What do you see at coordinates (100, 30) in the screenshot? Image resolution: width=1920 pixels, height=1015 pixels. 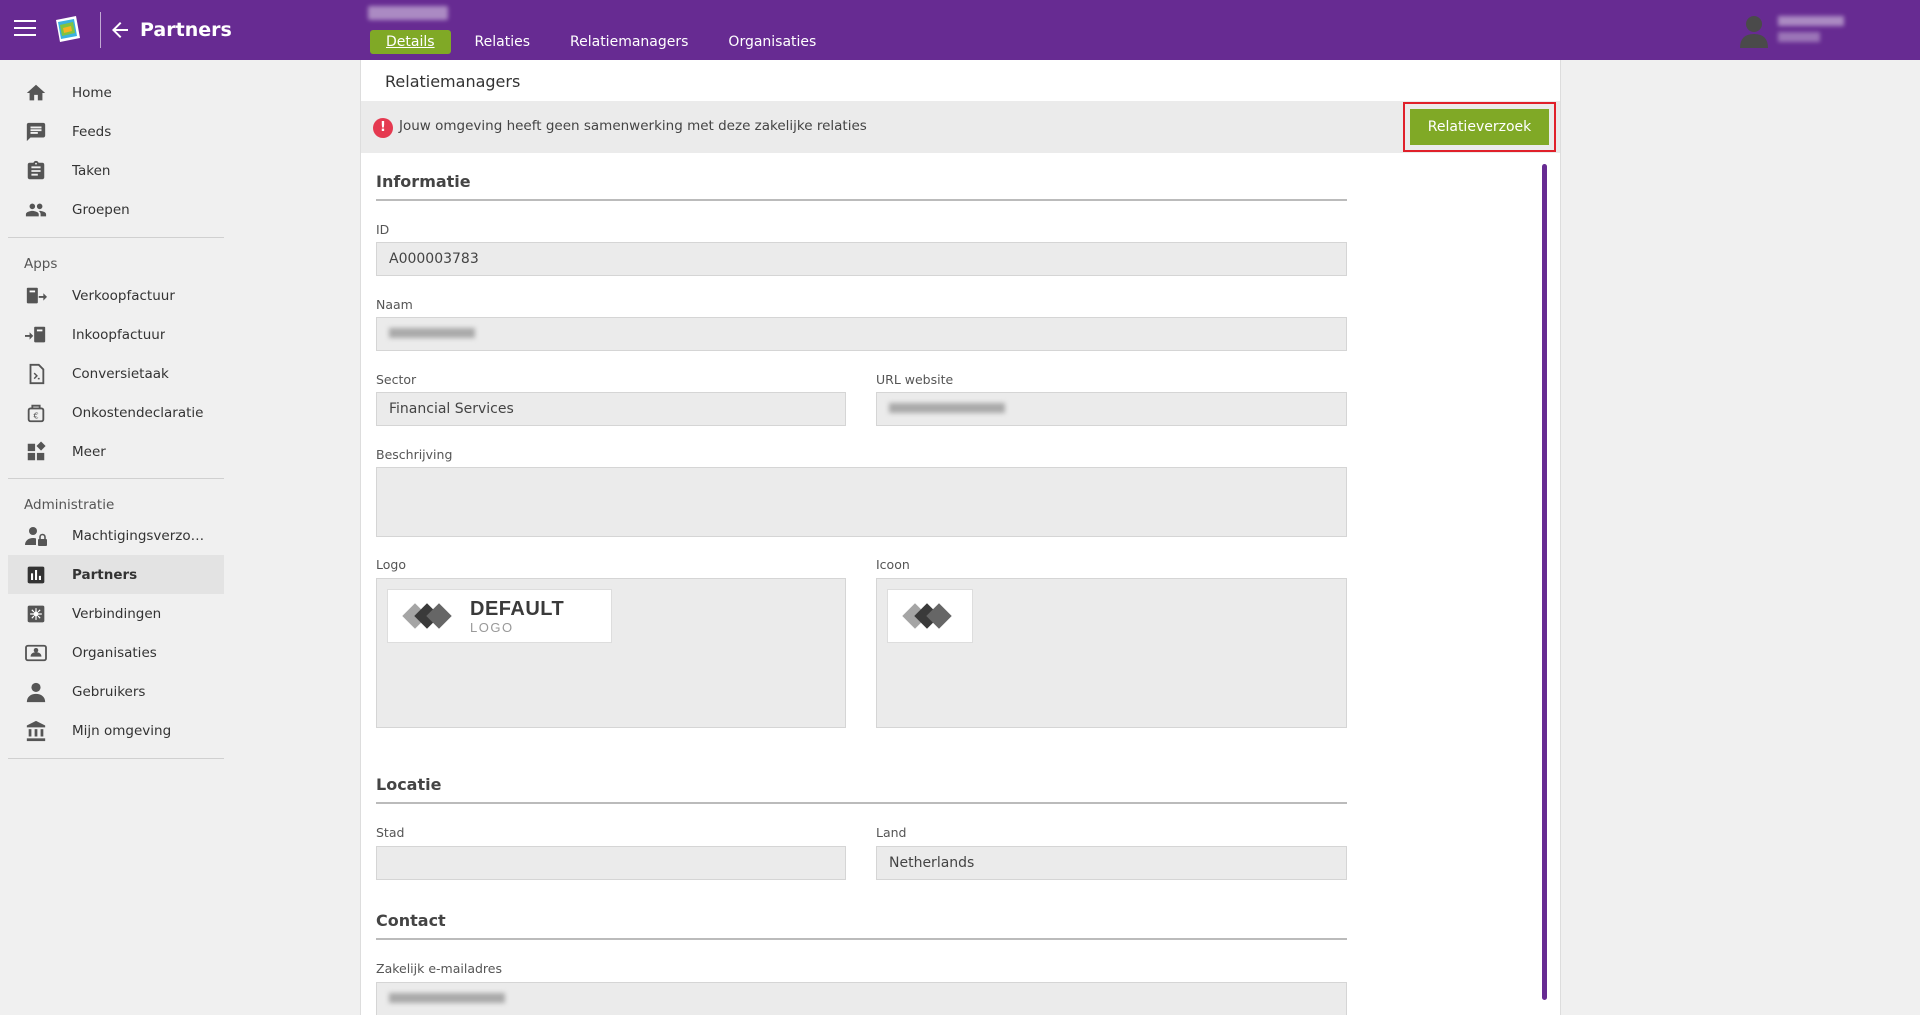 I see `header-divider` at bounding box center [100, 30].